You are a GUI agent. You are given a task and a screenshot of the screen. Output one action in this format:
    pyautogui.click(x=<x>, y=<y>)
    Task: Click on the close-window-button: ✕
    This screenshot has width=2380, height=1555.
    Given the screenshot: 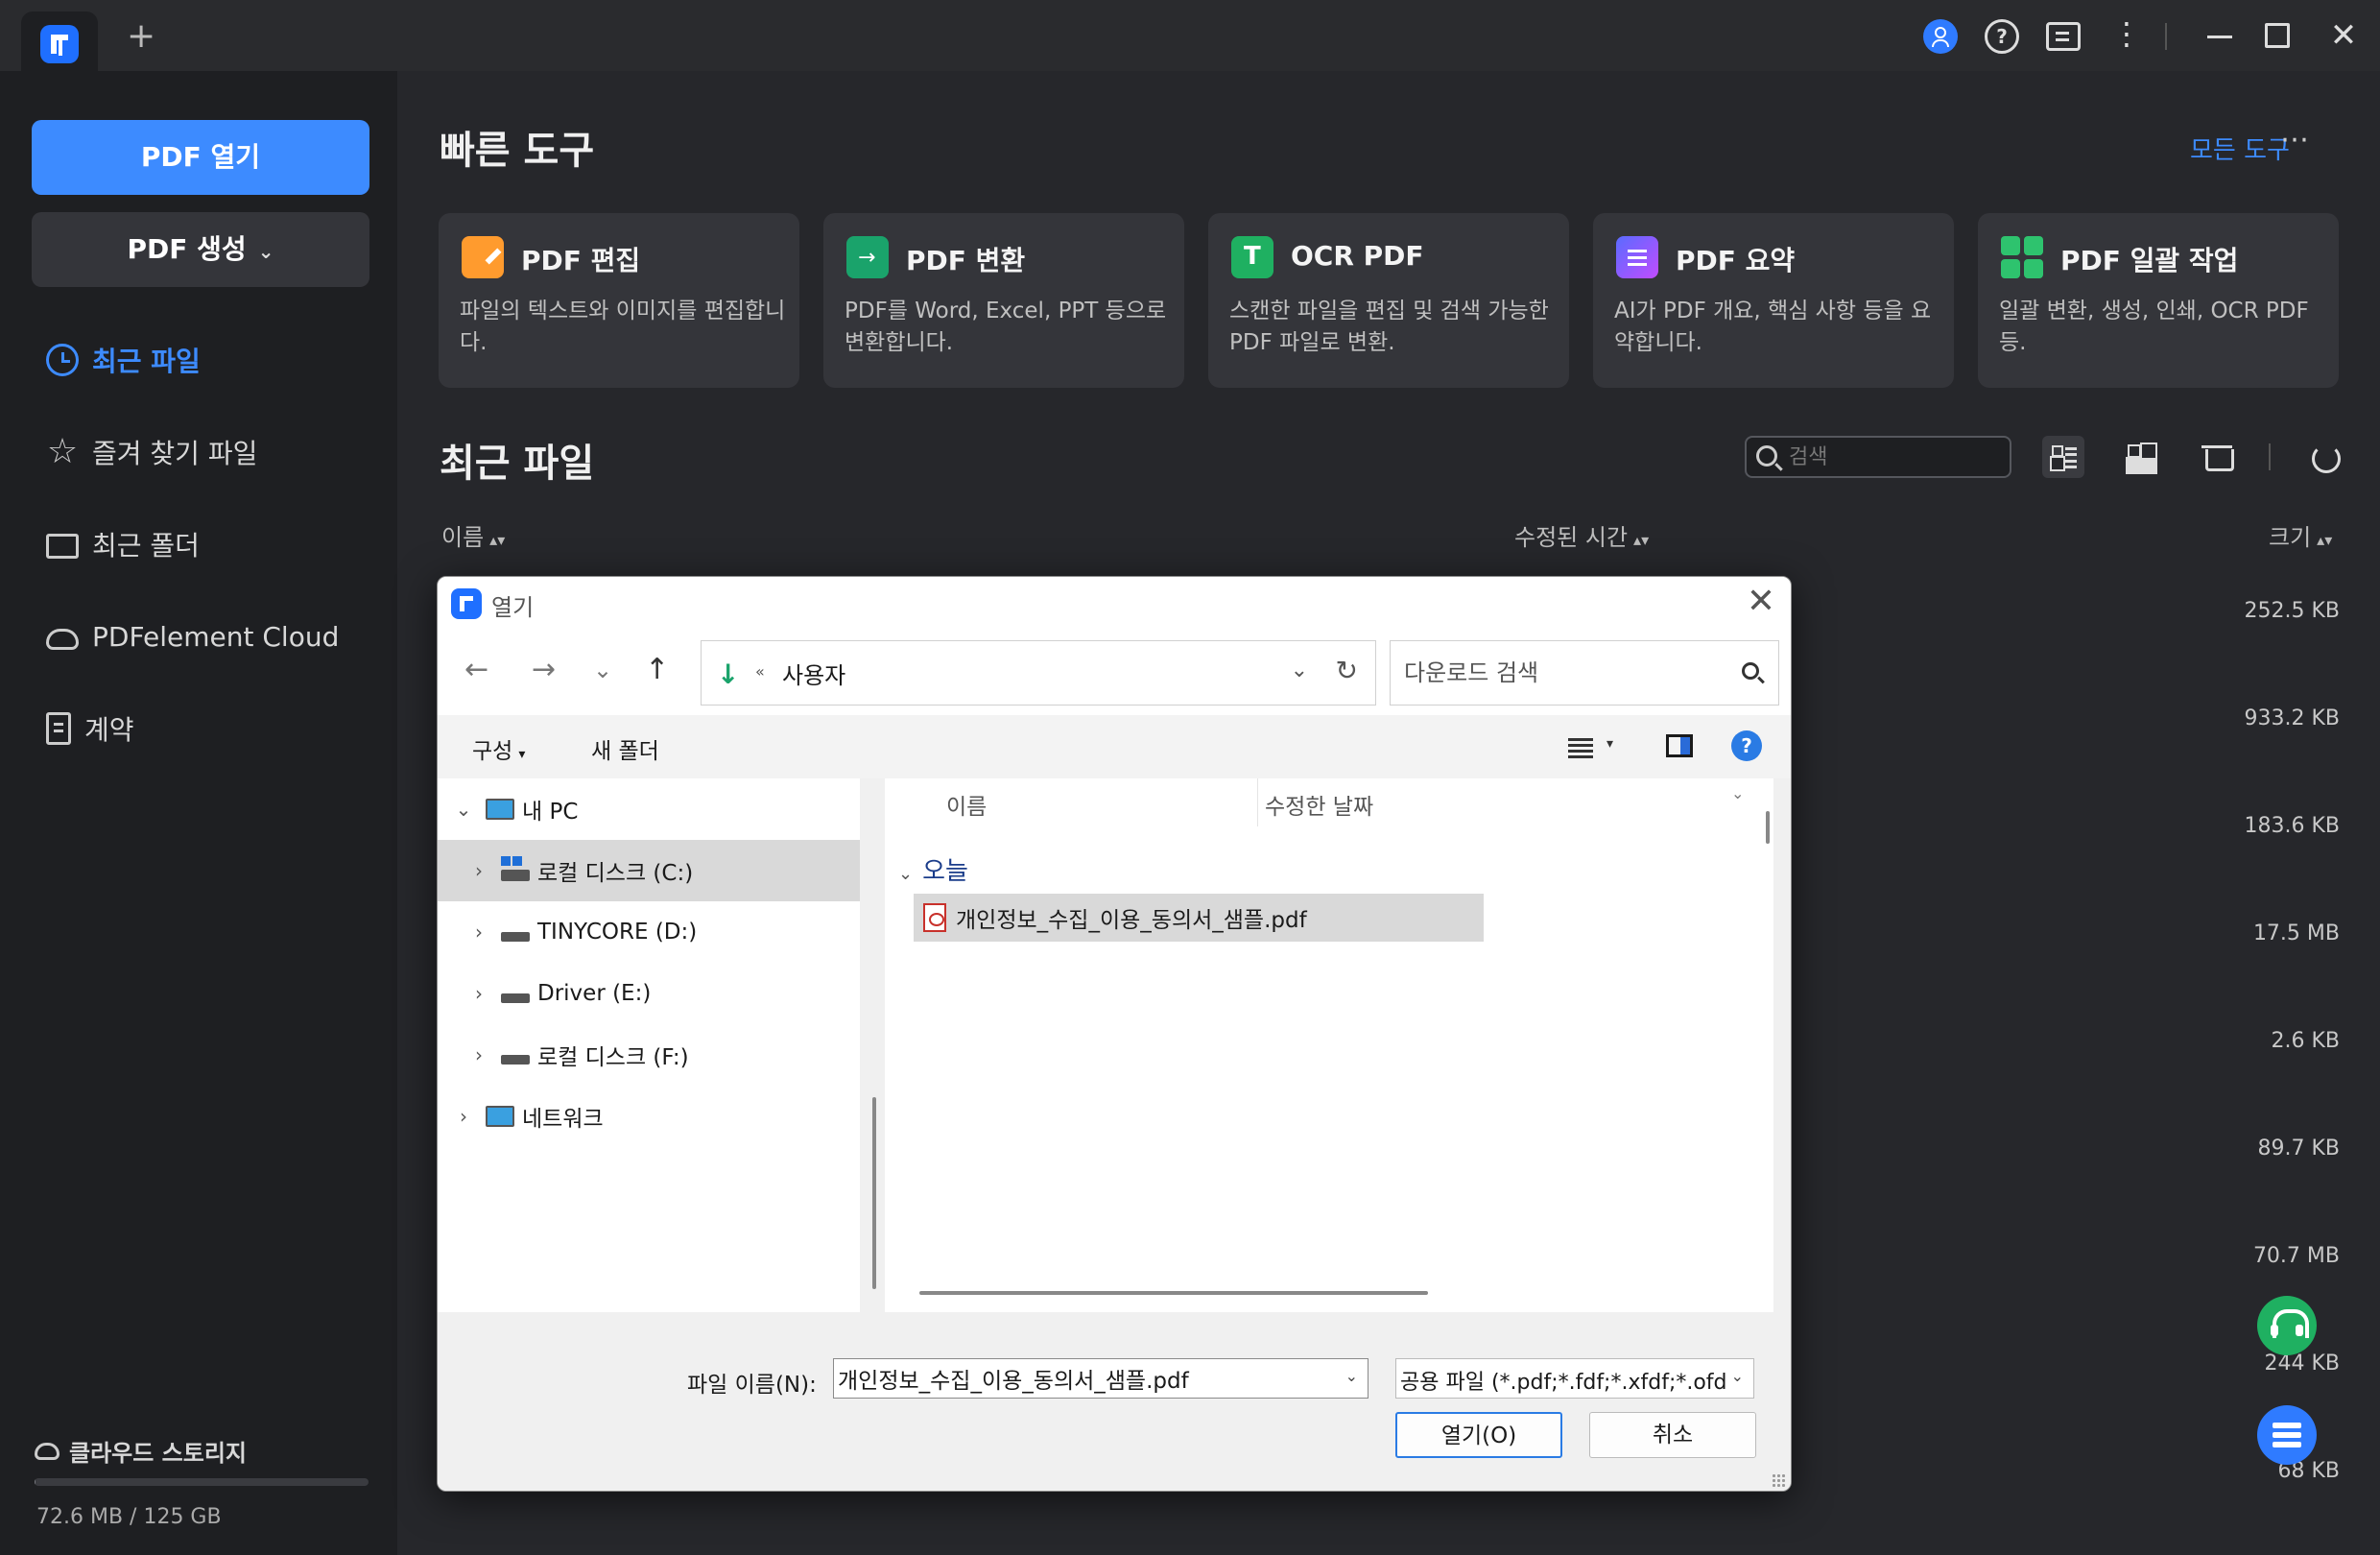 What is the action you would take?
    pyautogui.click(x=2344, y=36)
    